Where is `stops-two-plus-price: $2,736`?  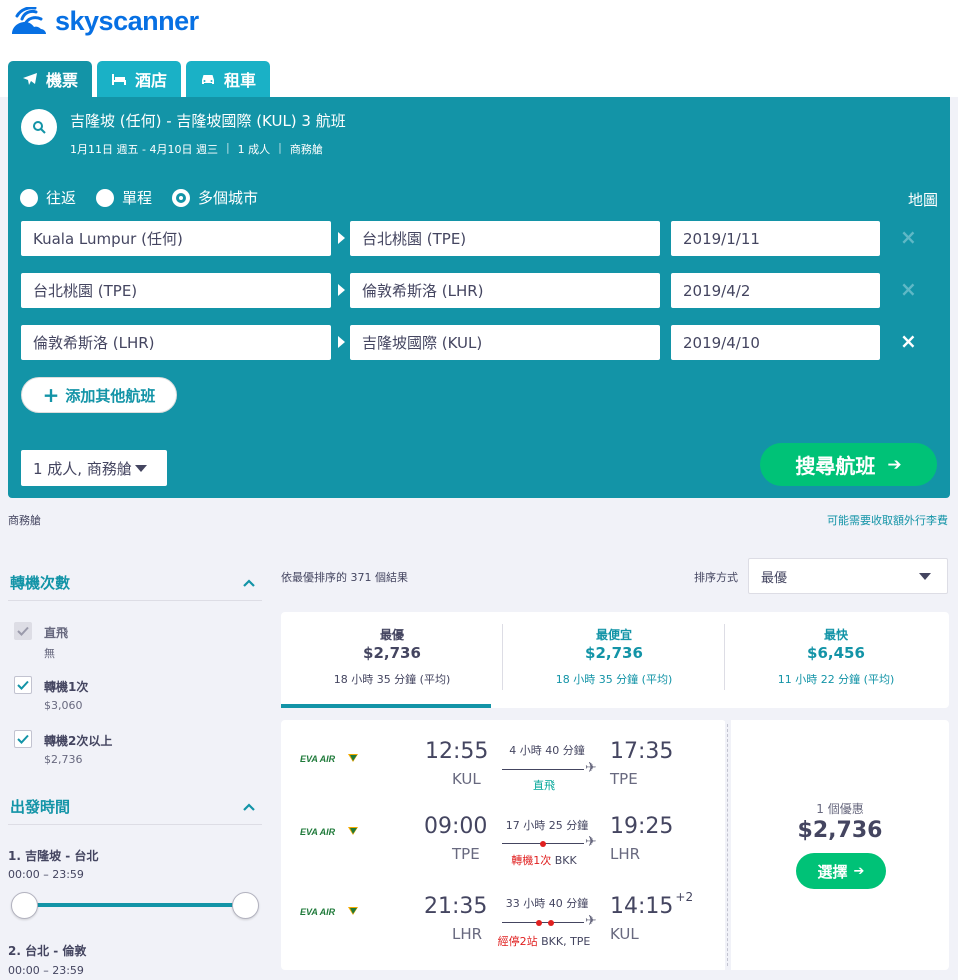 stops-two-plus-price: $2,736 is located at coordinates (63, 759).